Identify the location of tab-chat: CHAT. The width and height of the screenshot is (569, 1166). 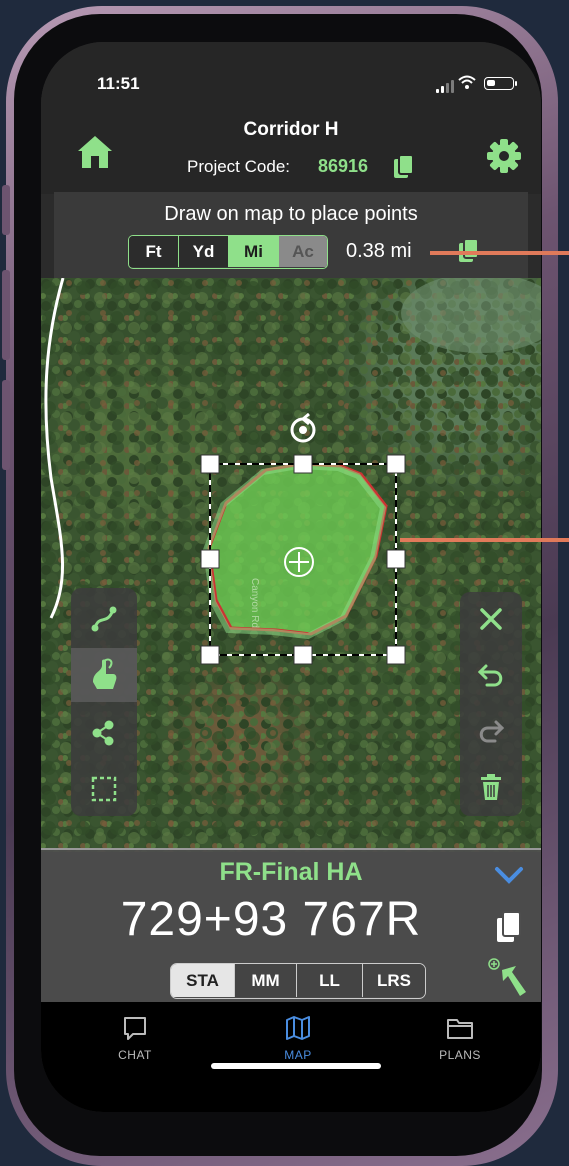
(135, 1038).